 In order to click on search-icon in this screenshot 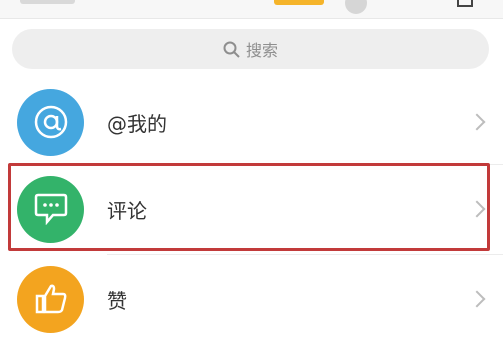, I will do `click(231, 49)`.